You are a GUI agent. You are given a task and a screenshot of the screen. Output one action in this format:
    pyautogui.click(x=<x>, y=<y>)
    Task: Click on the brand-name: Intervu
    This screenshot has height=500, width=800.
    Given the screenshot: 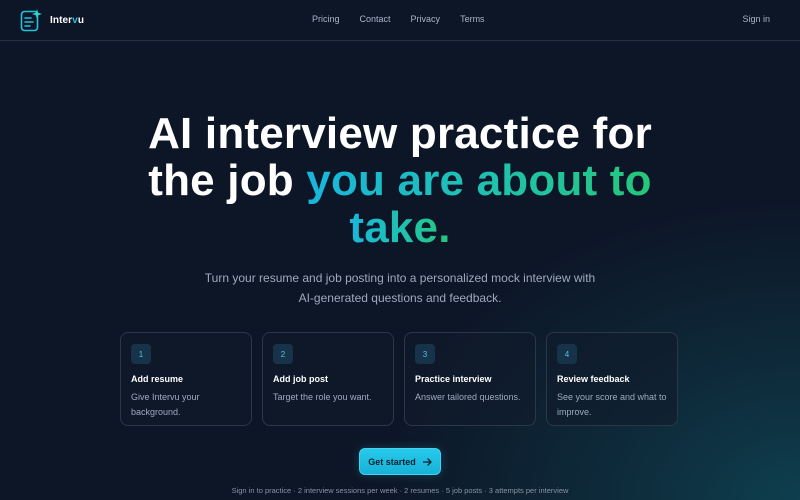 What is the action you would take?
    pyautogui.click(x=67, y=20)
    